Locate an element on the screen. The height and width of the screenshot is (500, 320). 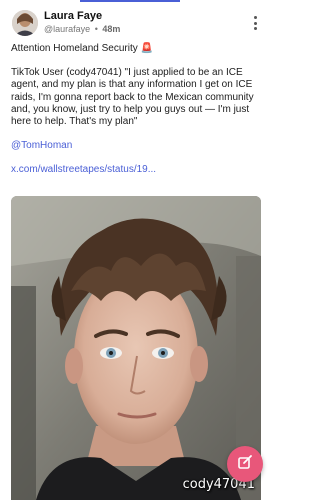
post-title-line: Attention Homeland Security 🚨 is located at coordinates (137, 49).